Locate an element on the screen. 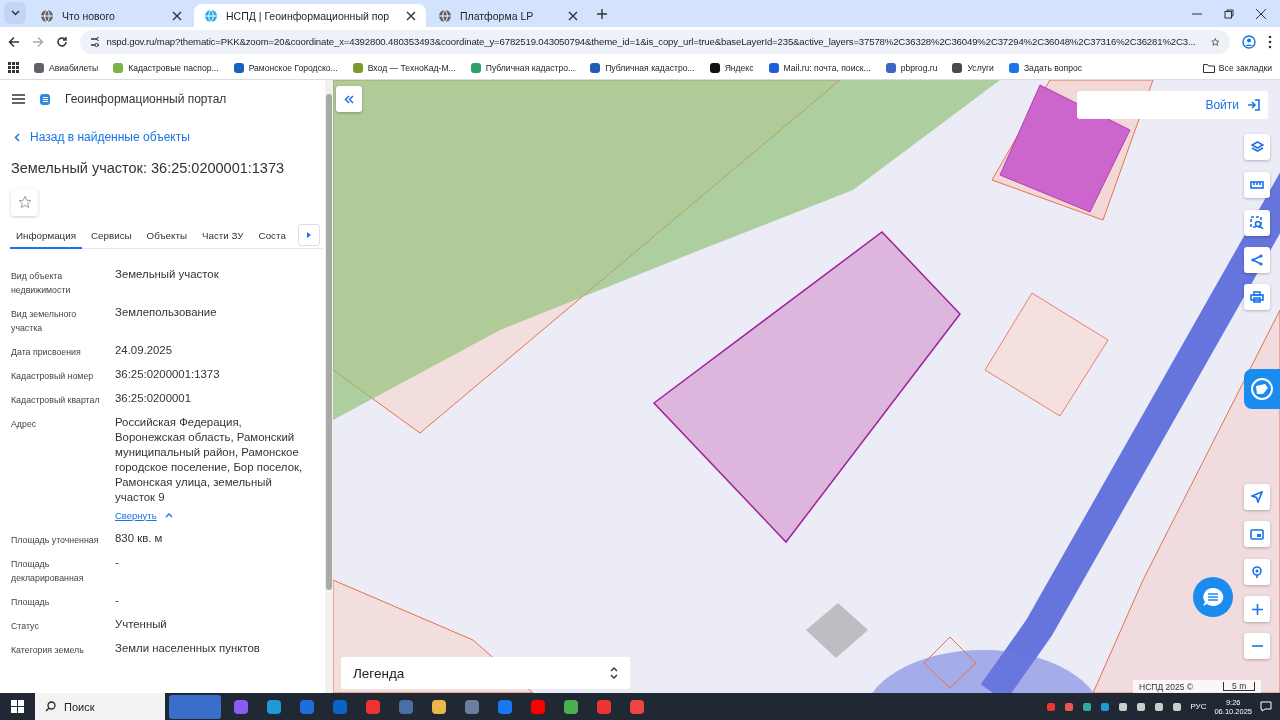 Image resolution: width=1280 pixels, height=720 pixels. field-value: Землепользование is located at coordinates (166, 312).